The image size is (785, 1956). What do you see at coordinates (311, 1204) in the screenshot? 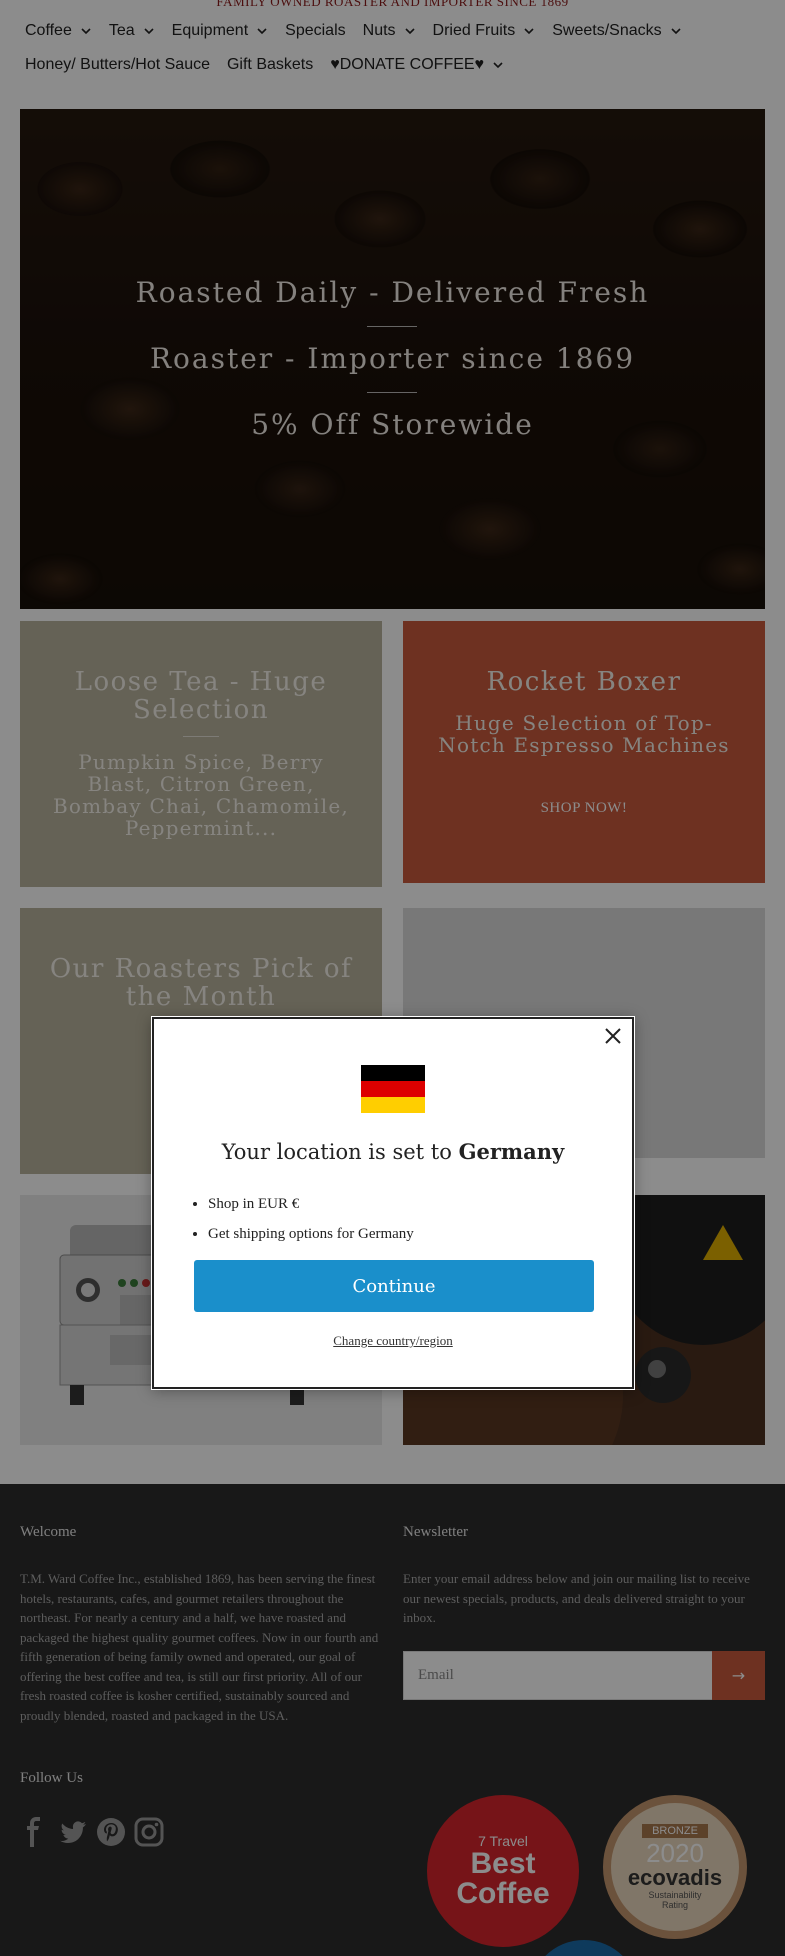
I see `list-item: Shop in EUR €` at bounding box center [311, 1204].